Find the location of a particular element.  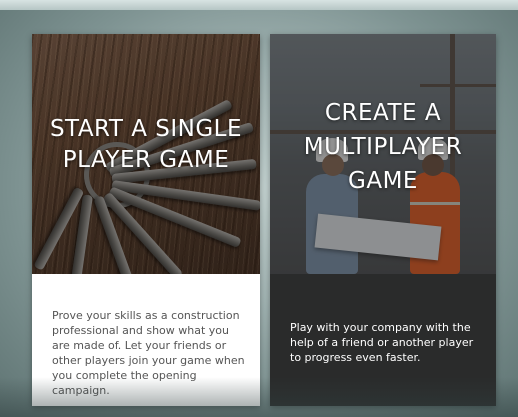

multiplayer-title: CREATE A MULTIPLAYER GAME is located at coordinates (383, 147).